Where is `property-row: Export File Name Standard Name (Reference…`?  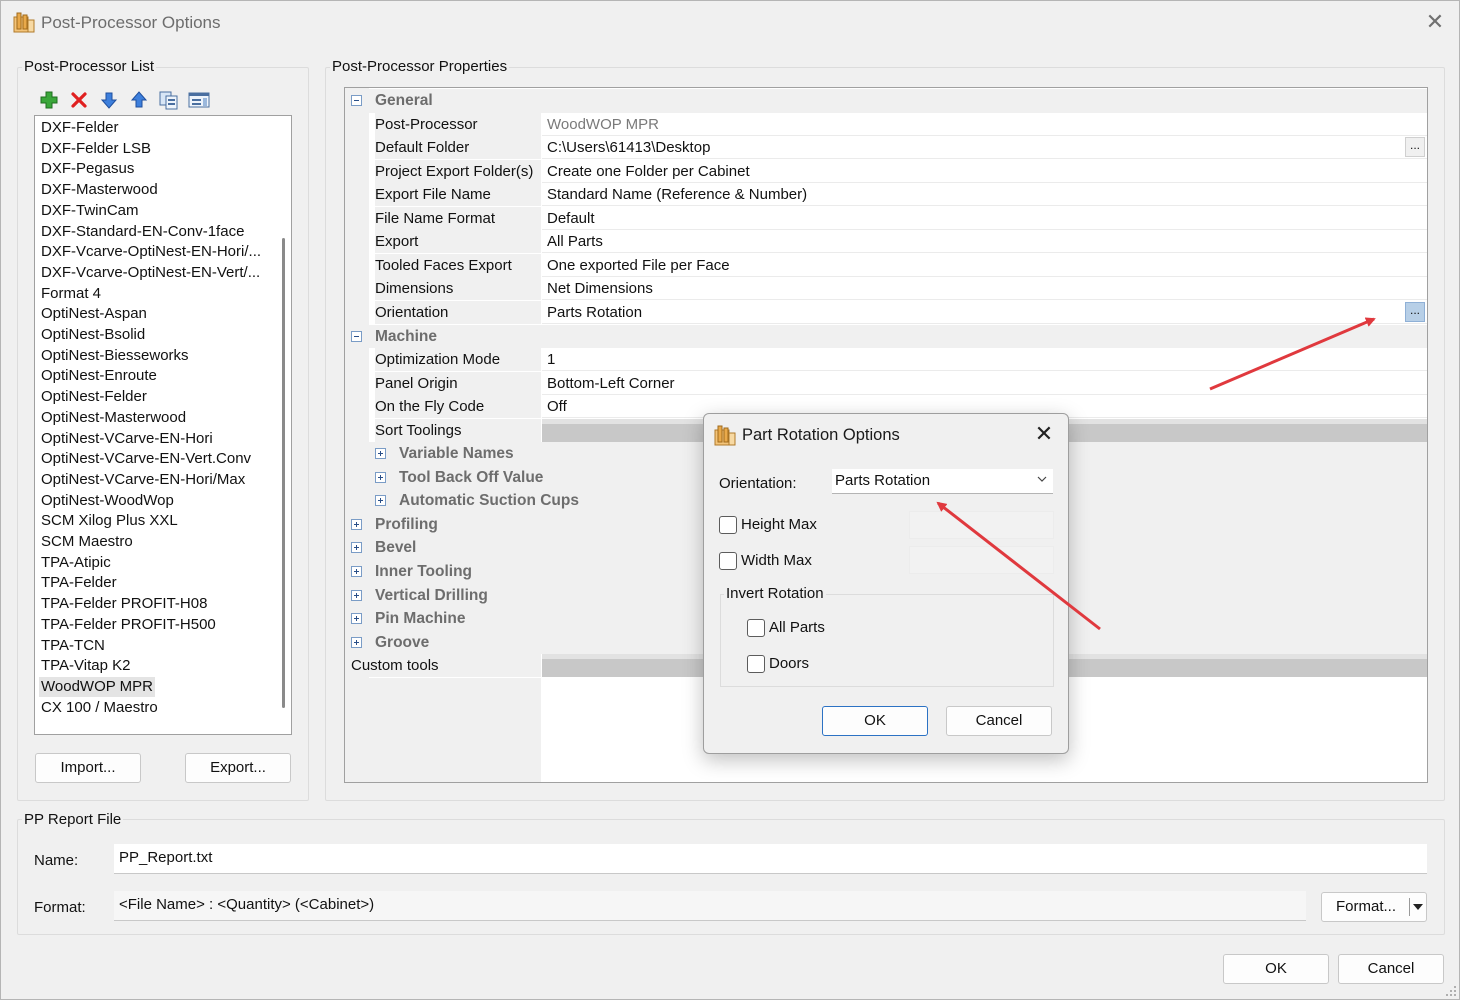 property-row: Export File Name Standard Name (Reference… is located at coordinates (886, 195).